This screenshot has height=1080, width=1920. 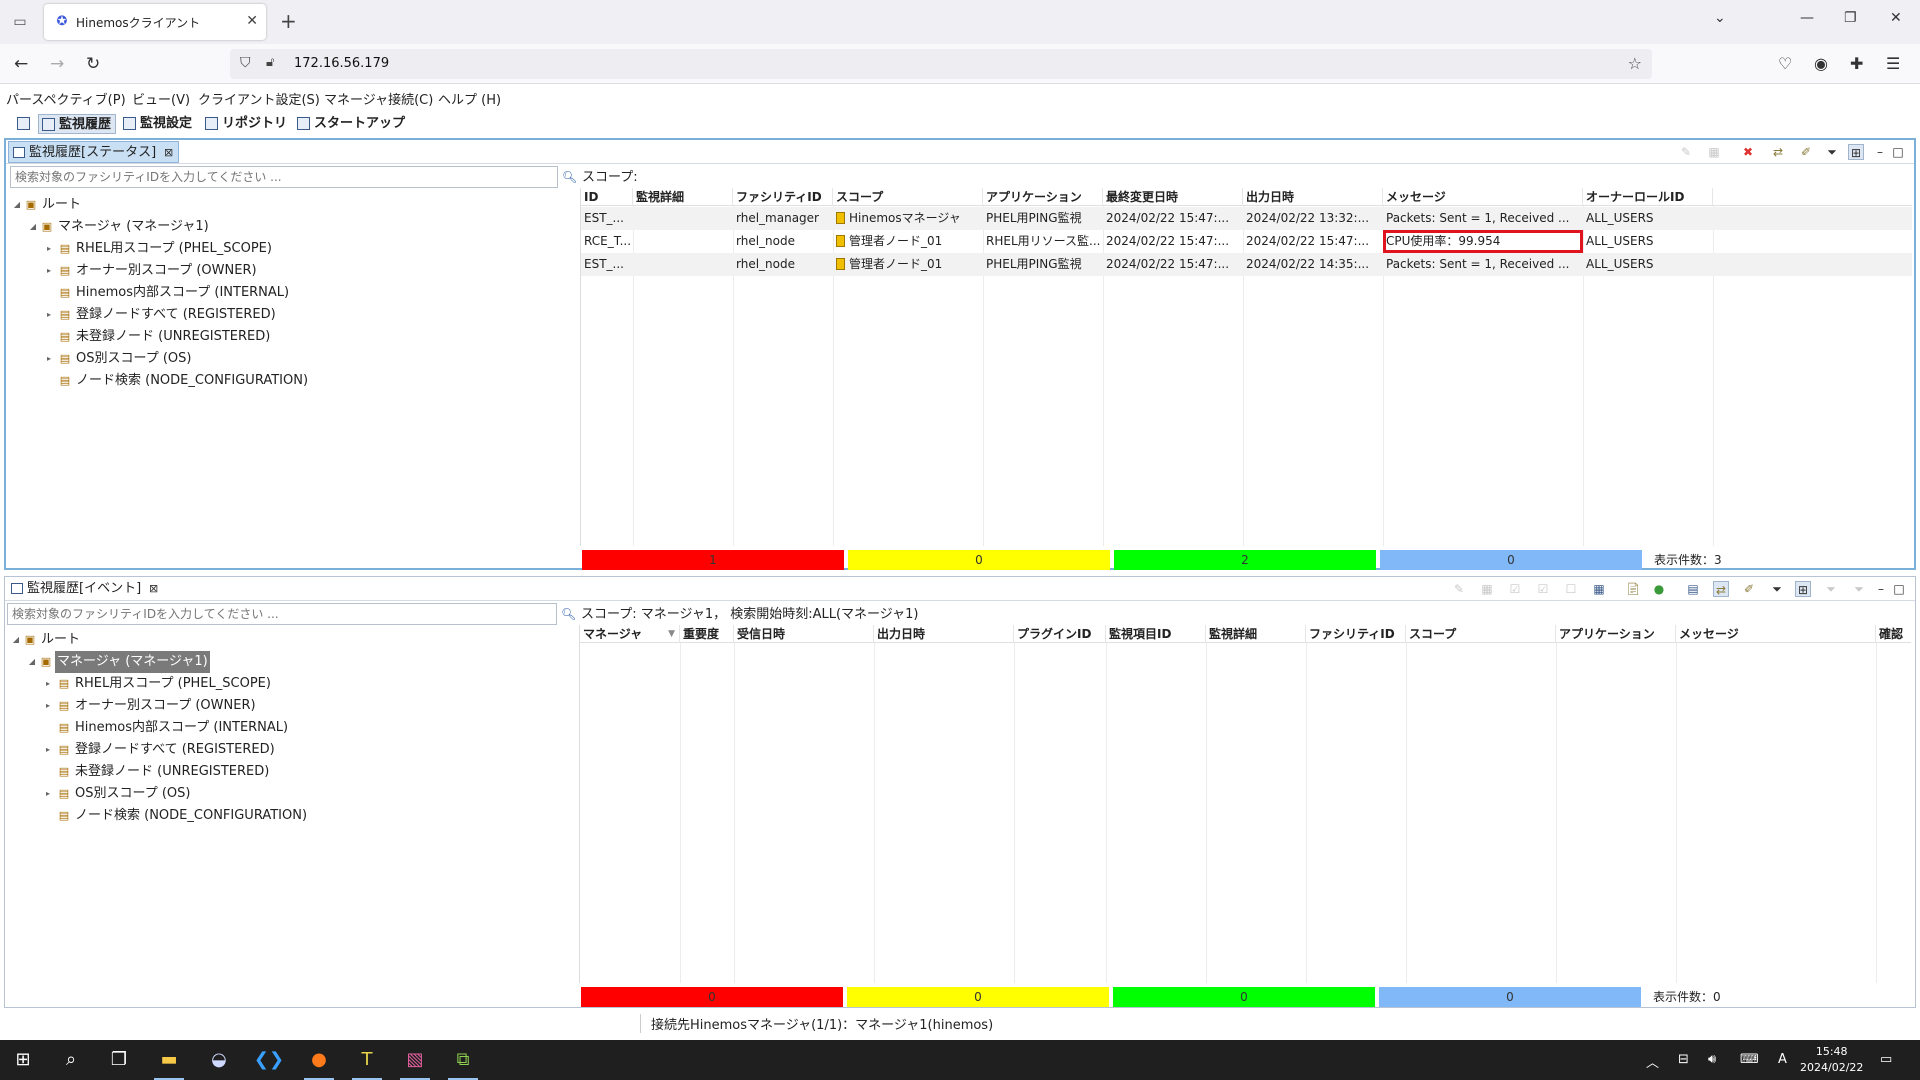 What do you see at coordinates (463, 1060) in the screenshot?
I see `network-app-icon: ⧉` at bounding box center [463, 1060].